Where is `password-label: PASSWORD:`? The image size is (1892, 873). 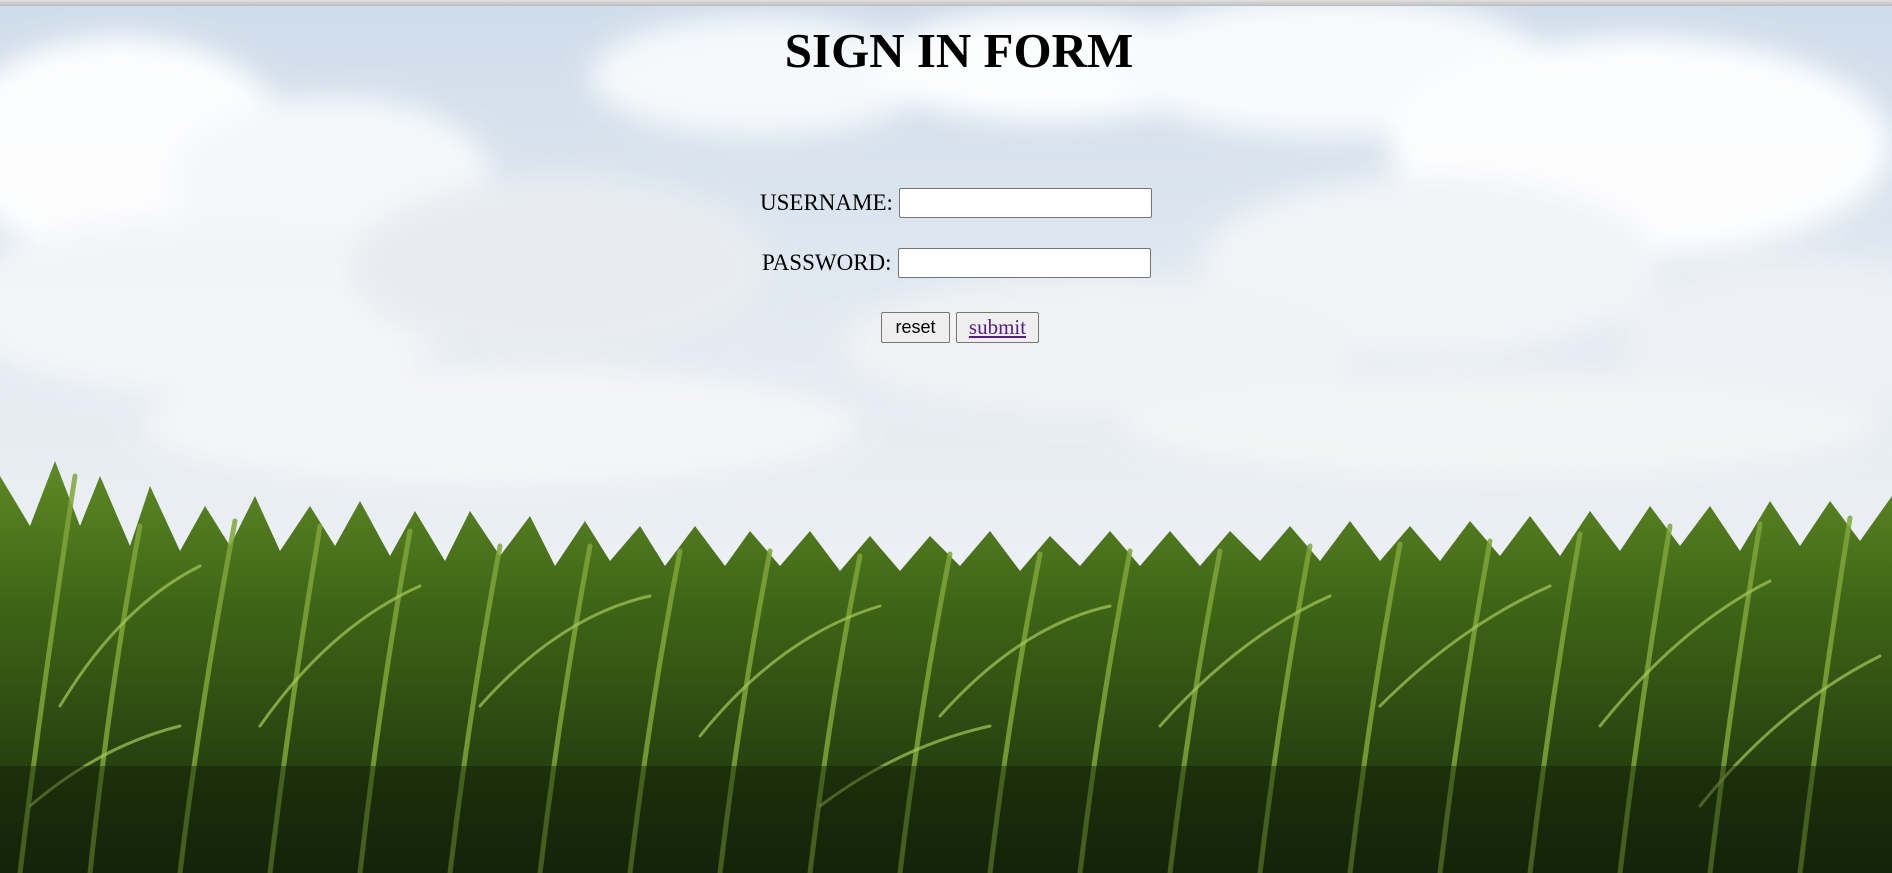
password-label: PASSWORD: is located at coordinates (827, 262).